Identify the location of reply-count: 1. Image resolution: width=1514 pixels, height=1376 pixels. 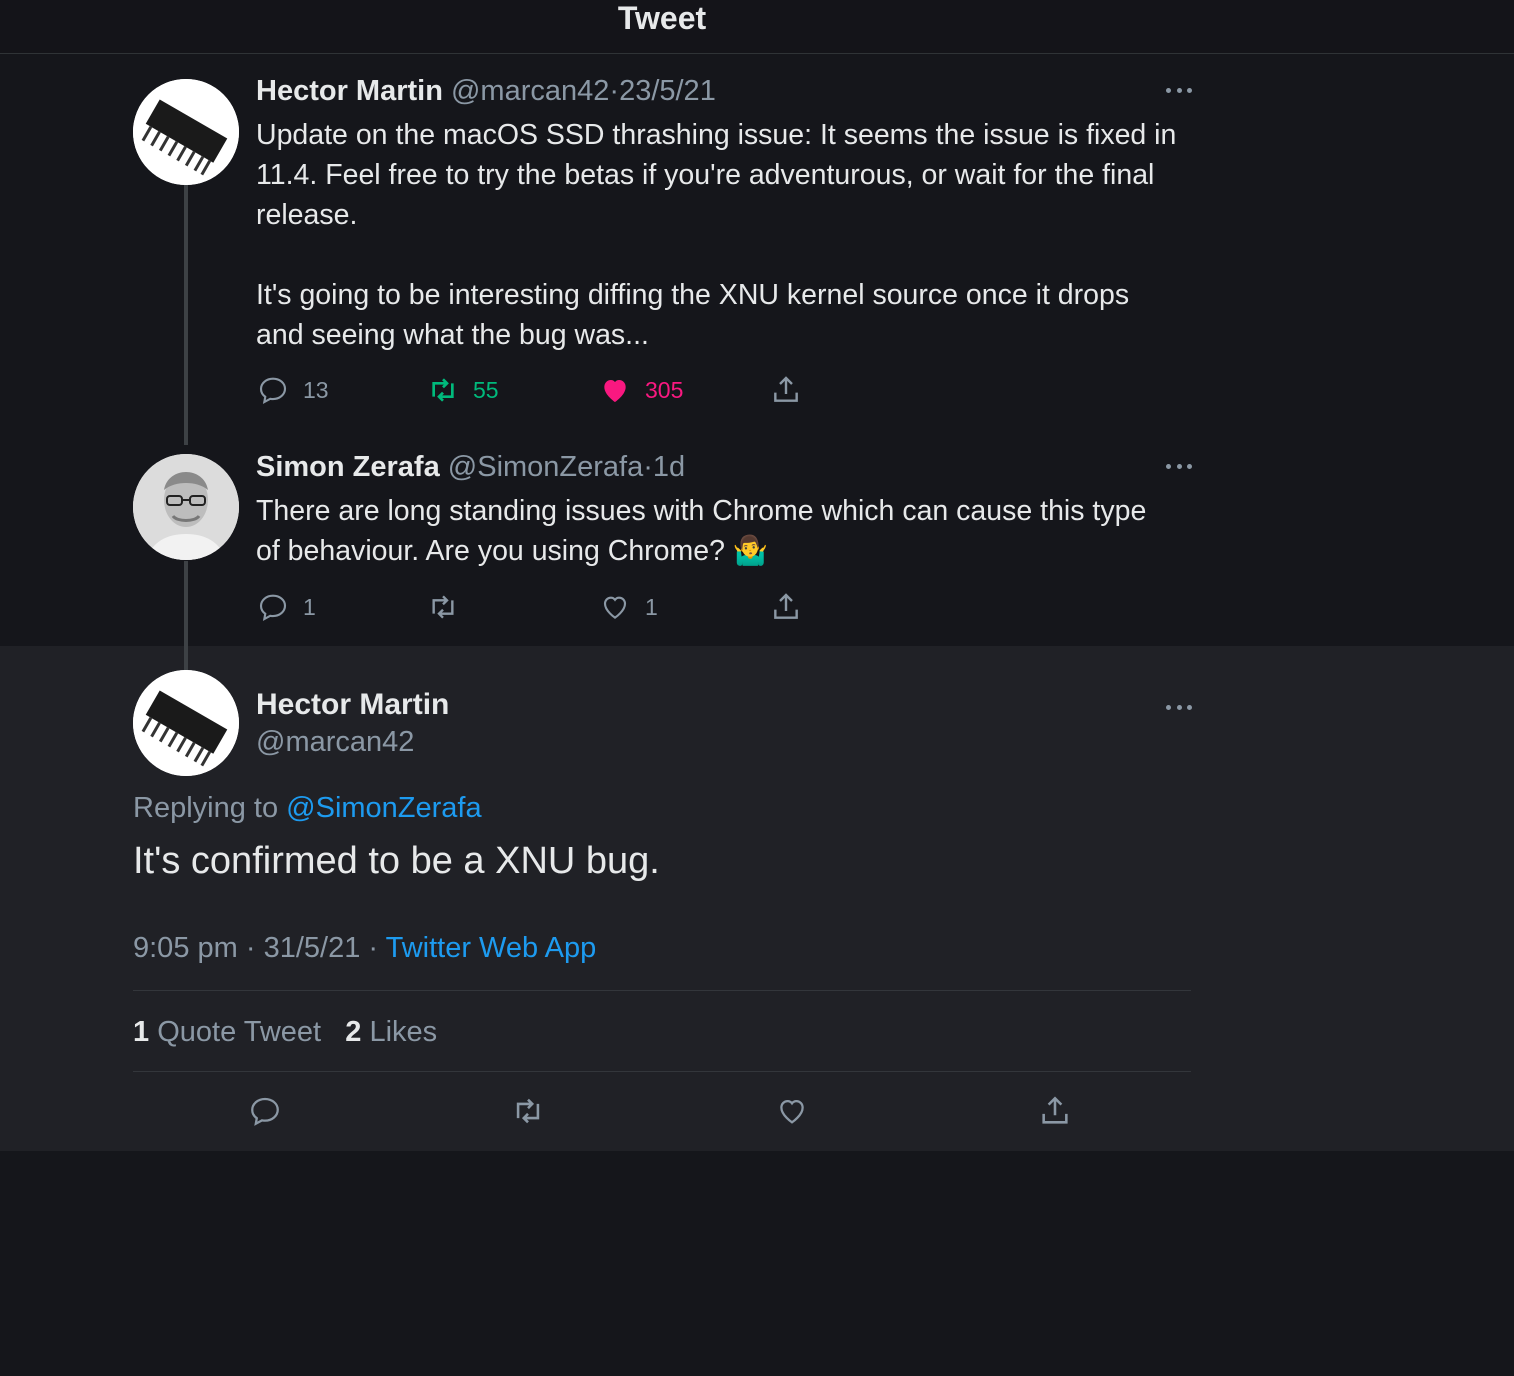
(309, 606).